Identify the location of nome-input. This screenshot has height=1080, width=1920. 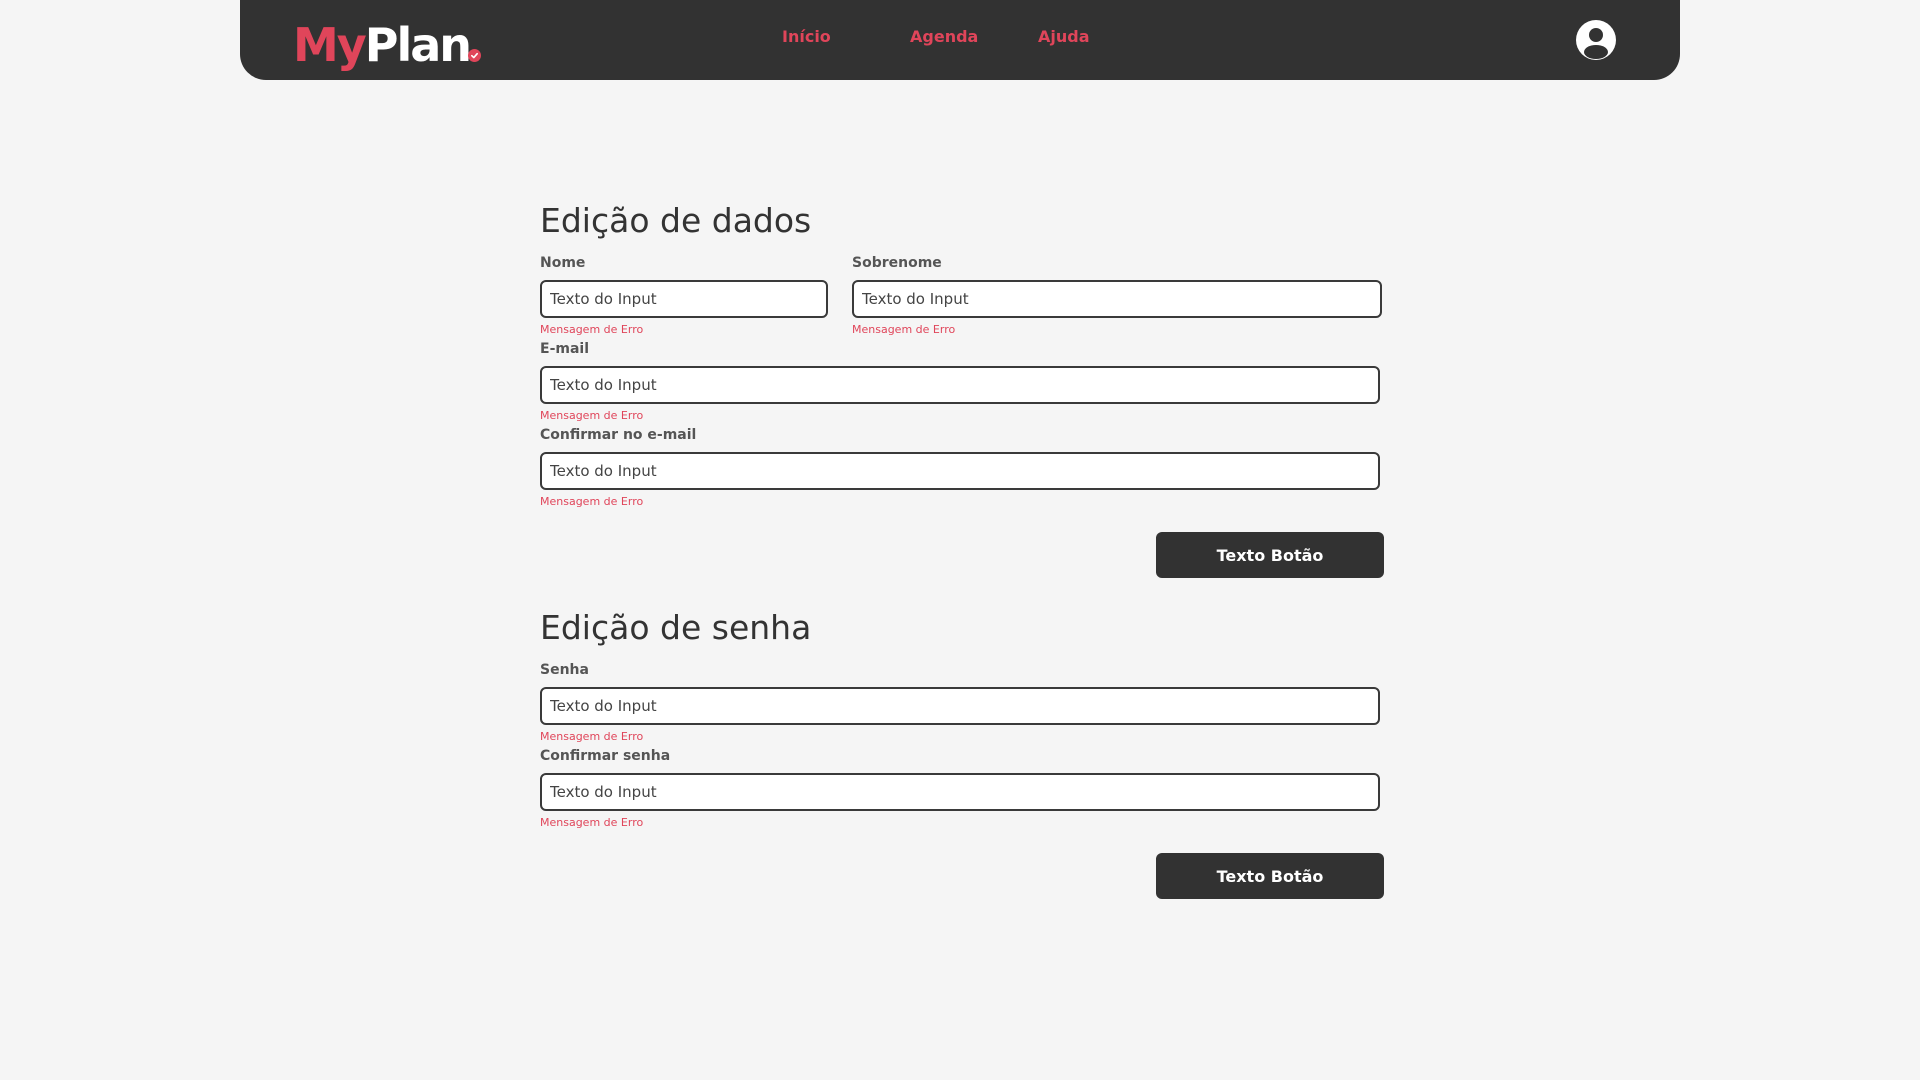
(684, 299).